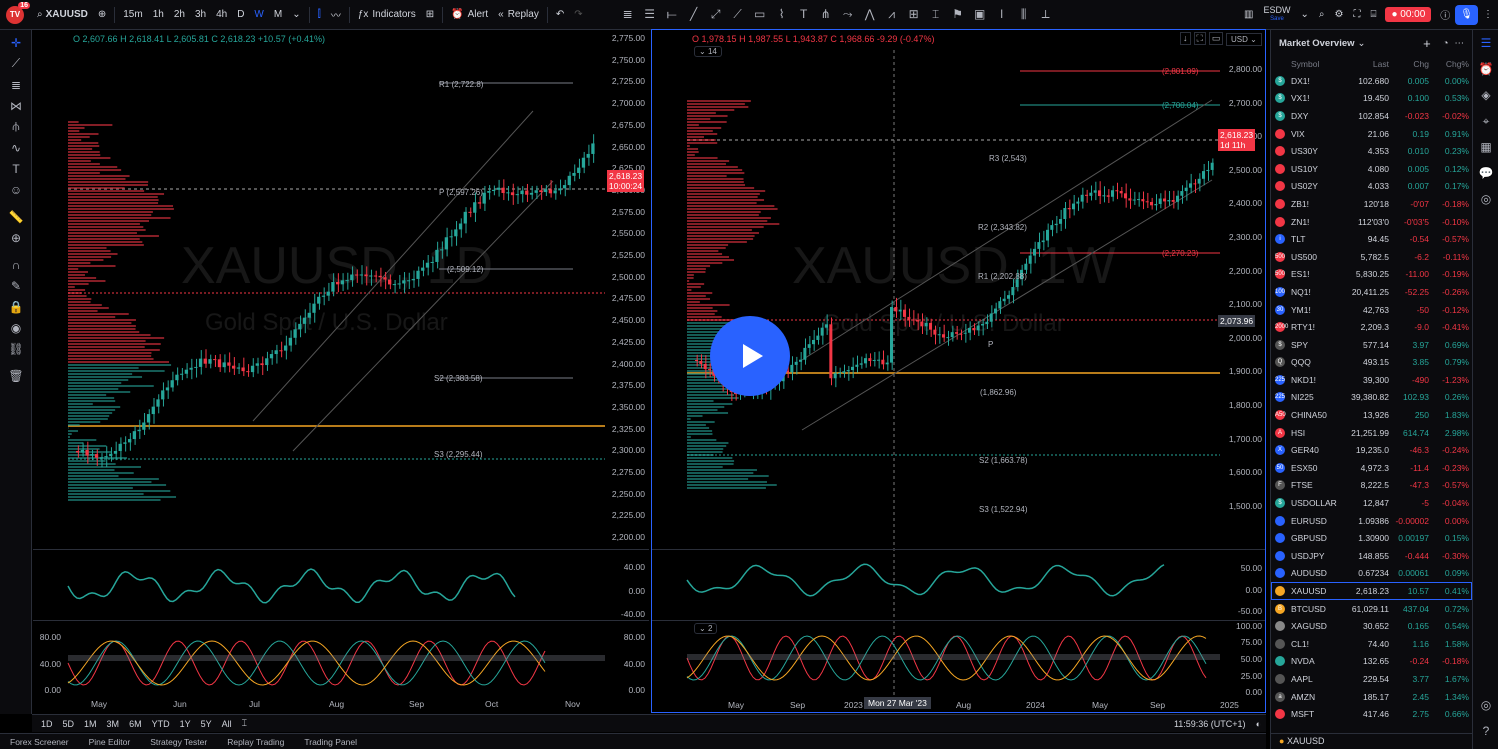 This screenshot has height=749, width=1498. What do you see at coordinates (47, 724) in the screenshot?
I see `range-1d: 1D` at bounding box center [47, 724].